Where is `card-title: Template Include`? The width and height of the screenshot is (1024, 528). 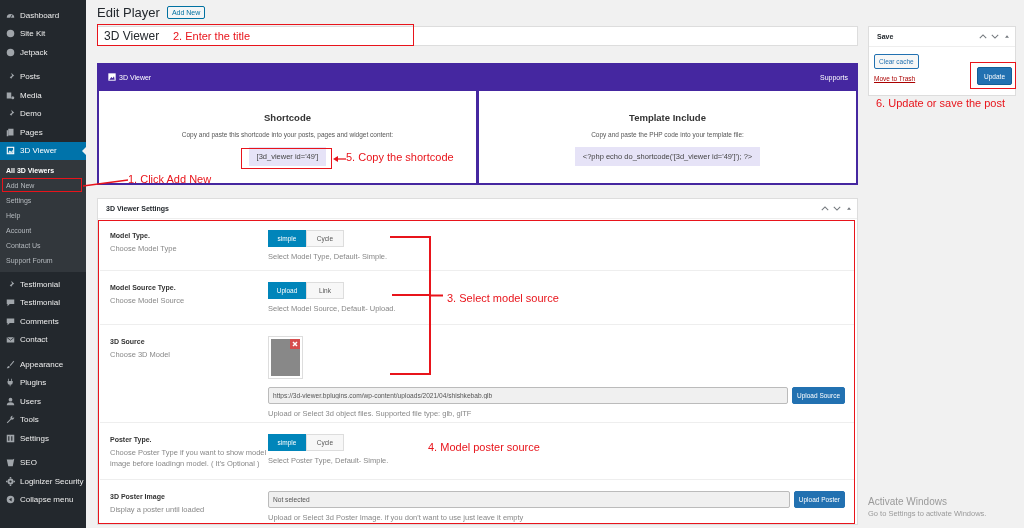
card-title: Template Include is located at coordinates (667, 117).